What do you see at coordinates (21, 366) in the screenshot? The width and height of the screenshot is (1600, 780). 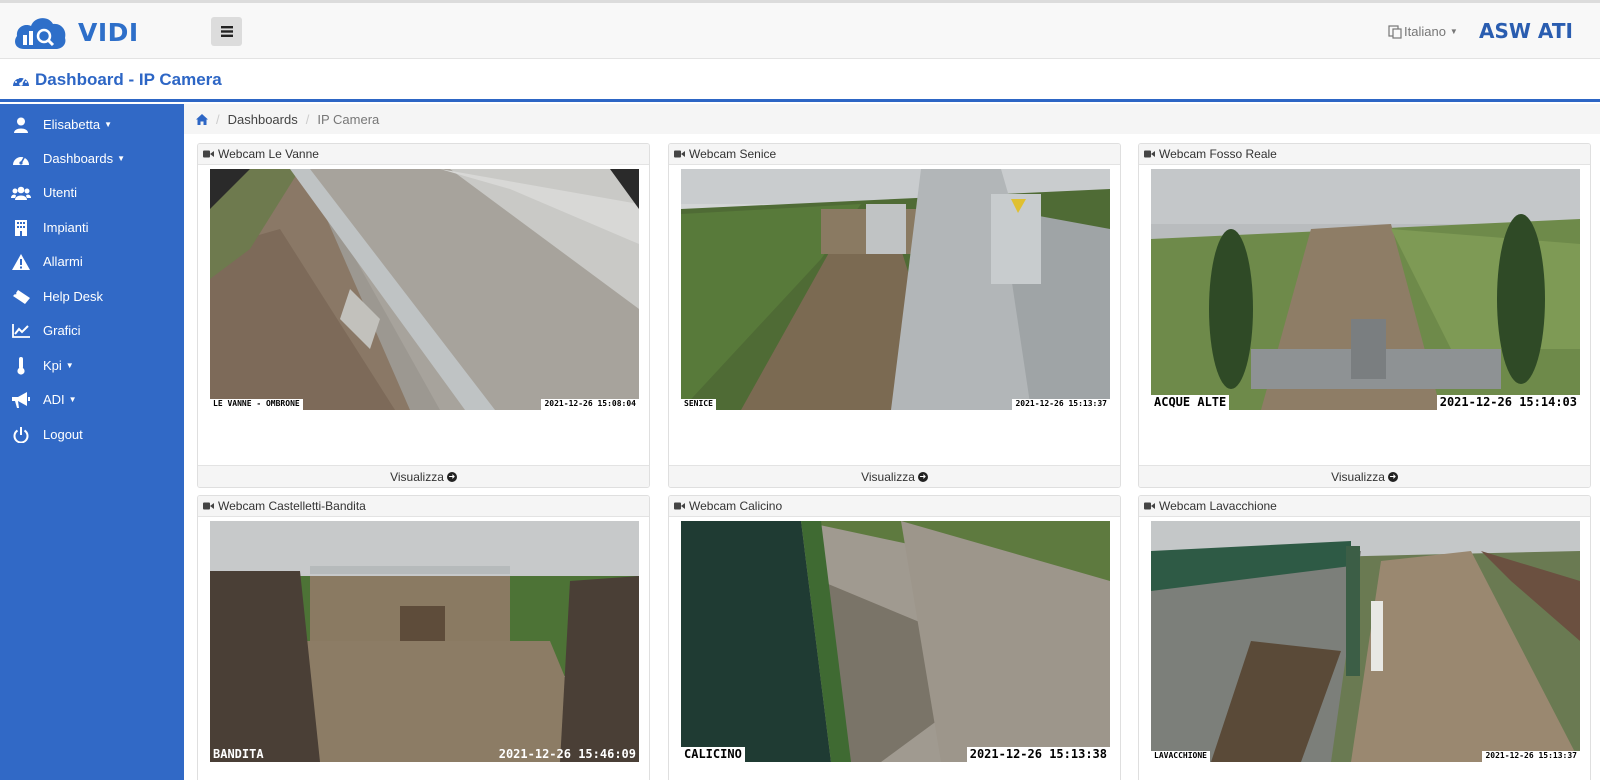 I see `thermometer-icon` at bounding box center [21, 366].